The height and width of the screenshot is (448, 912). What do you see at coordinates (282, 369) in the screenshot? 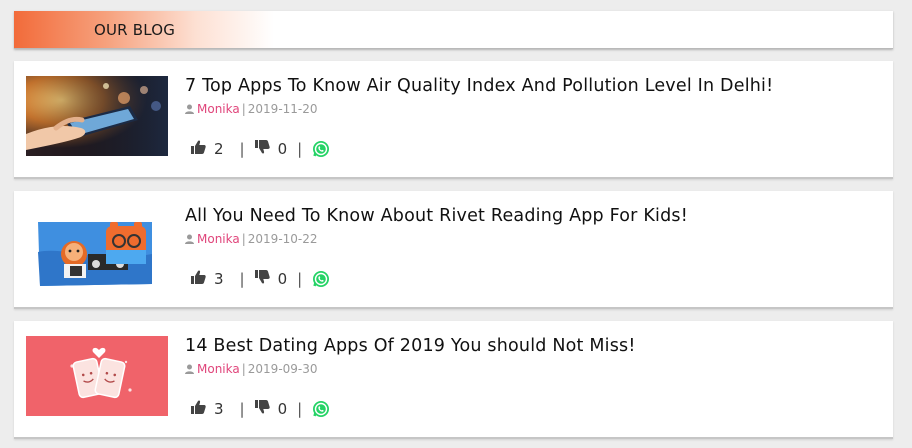
I see `post-date: 2019-09-30` at bounding box center [282, 369].